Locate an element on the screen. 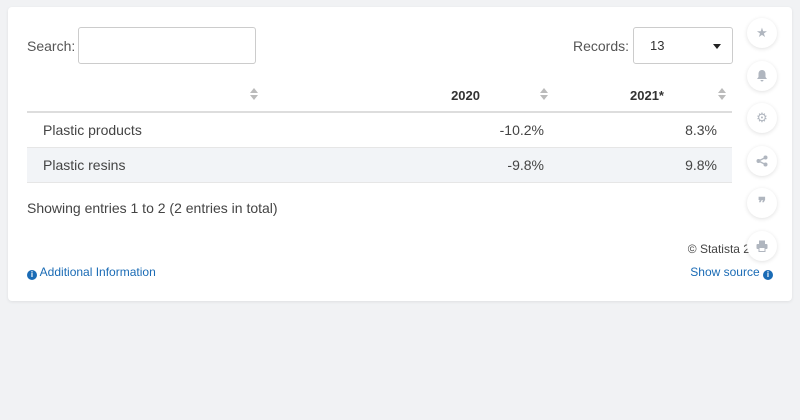 This screenshot has height=420, width=800. row-label: Plastic products is located at coordinates (144, 130).